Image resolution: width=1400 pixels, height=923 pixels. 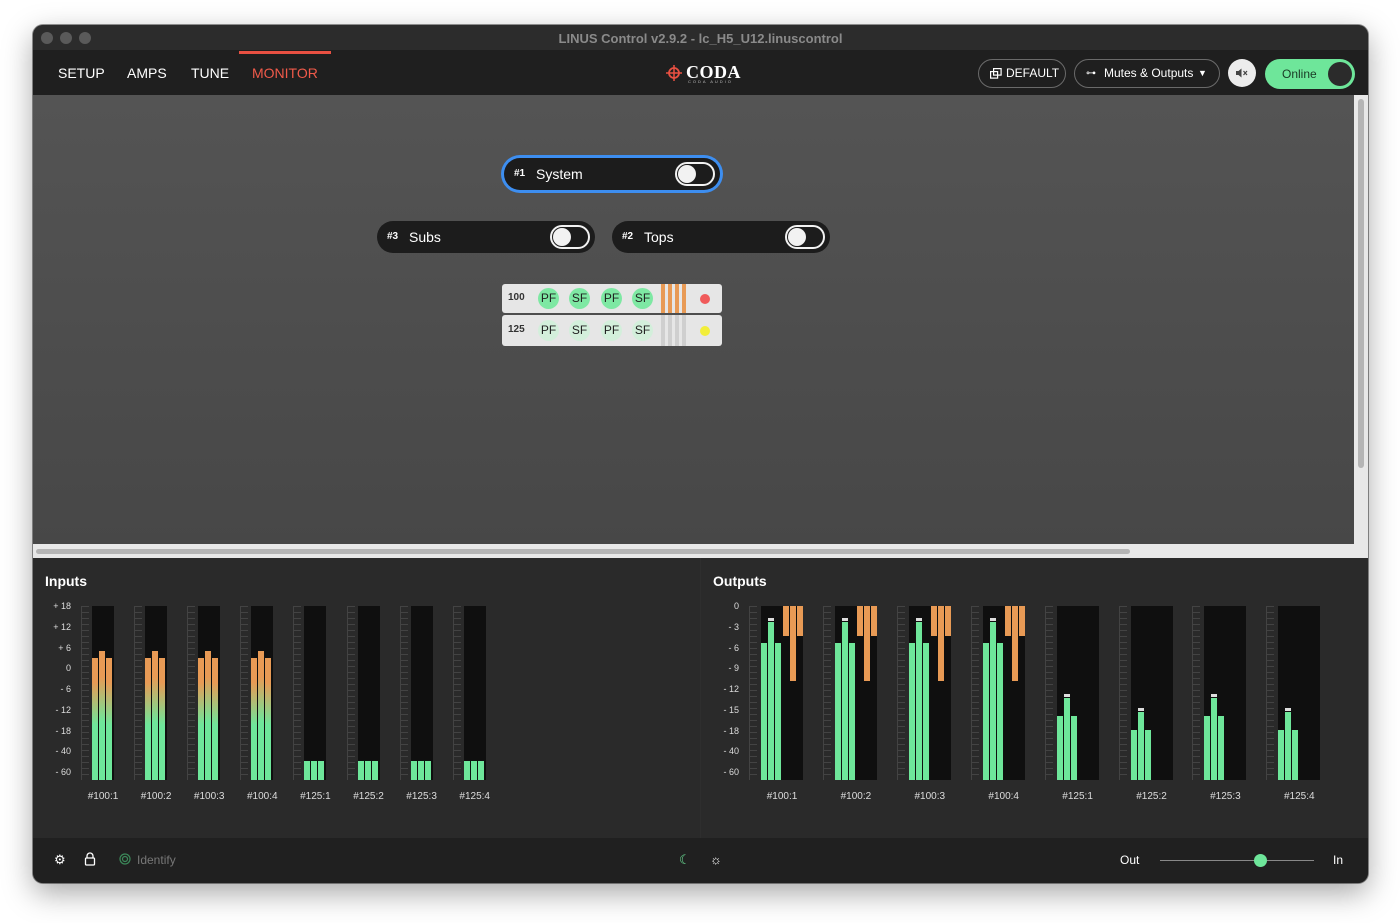 What do you see at coordinates (705, 331) in the screenshot?
I see `amp-status-led` at bounding box center [705, 331].